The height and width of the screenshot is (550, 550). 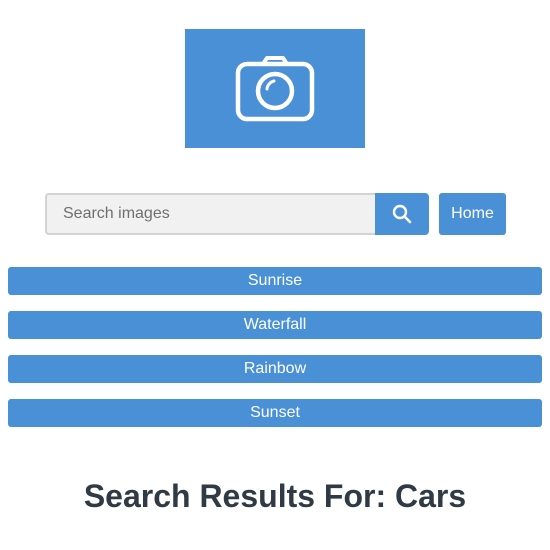 I want to click on search-bar: Home, so click(x=275, y=214).